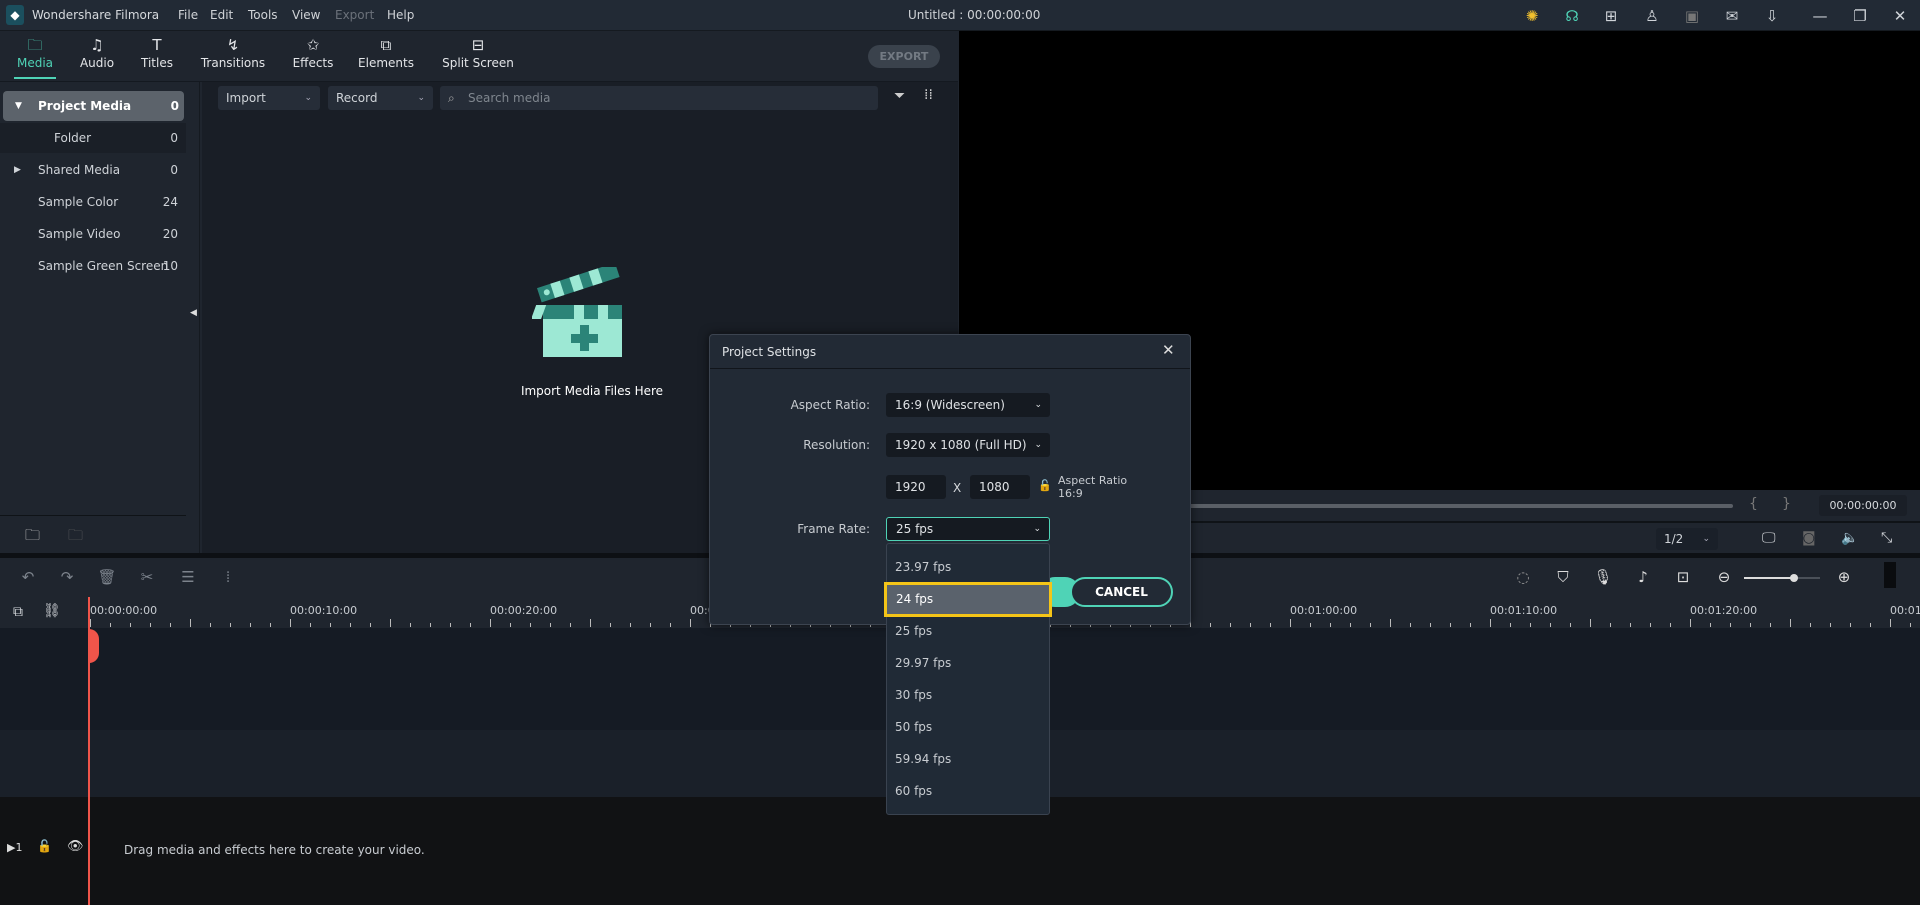 This screenshot has width=1920, height=905. What do you see at coordinates (659, 98) in the screenshot?
I see `search-input: ⌕ Search media` at bounding box center [659, 98].